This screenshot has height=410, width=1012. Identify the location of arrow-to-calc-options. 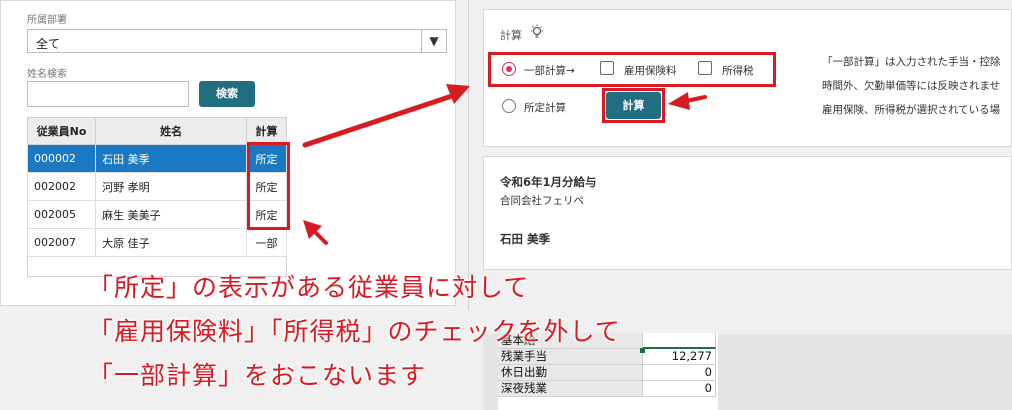
(386, 116).